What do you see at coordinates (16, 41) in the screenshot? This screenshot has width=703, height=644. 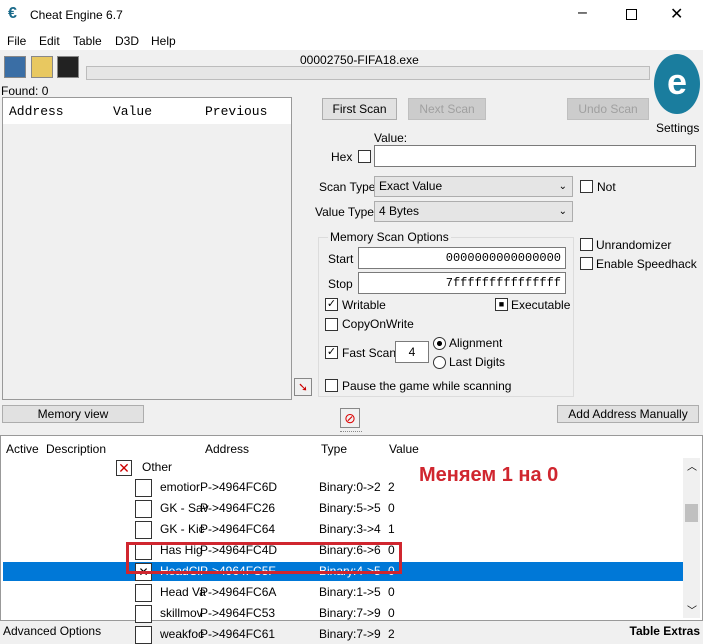 I see `menu-file: File` at bounding box center [16, 41].